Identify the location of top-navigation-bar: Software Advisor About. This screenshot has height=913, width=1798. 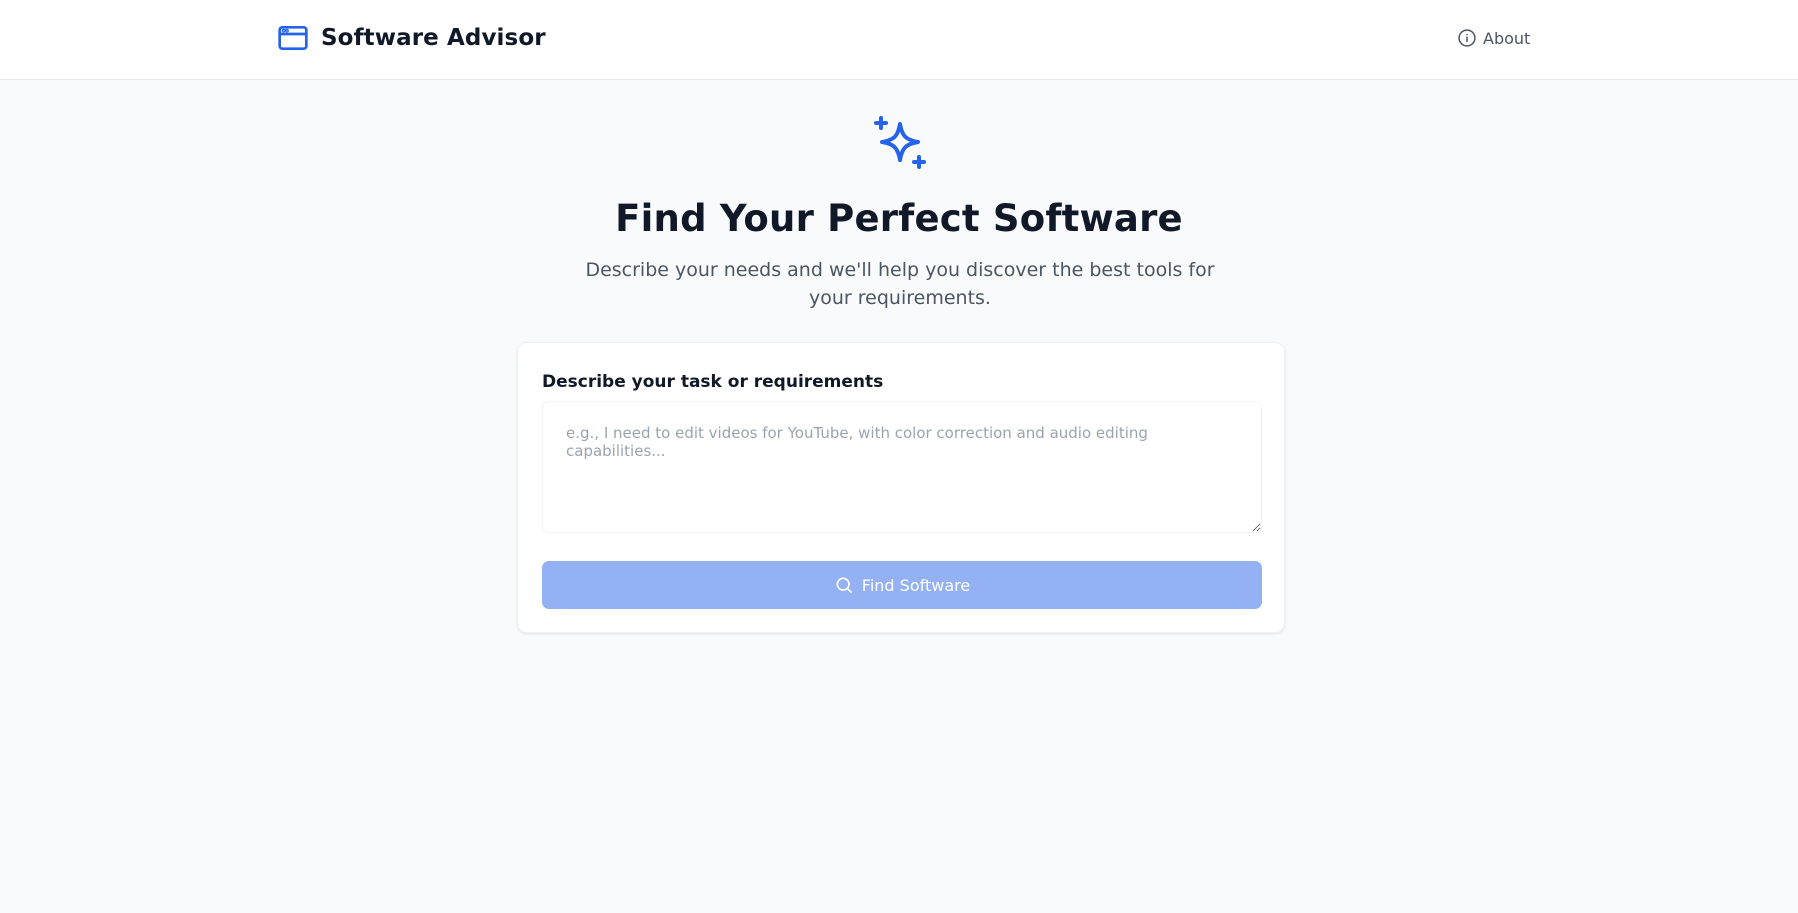
(899, 40).